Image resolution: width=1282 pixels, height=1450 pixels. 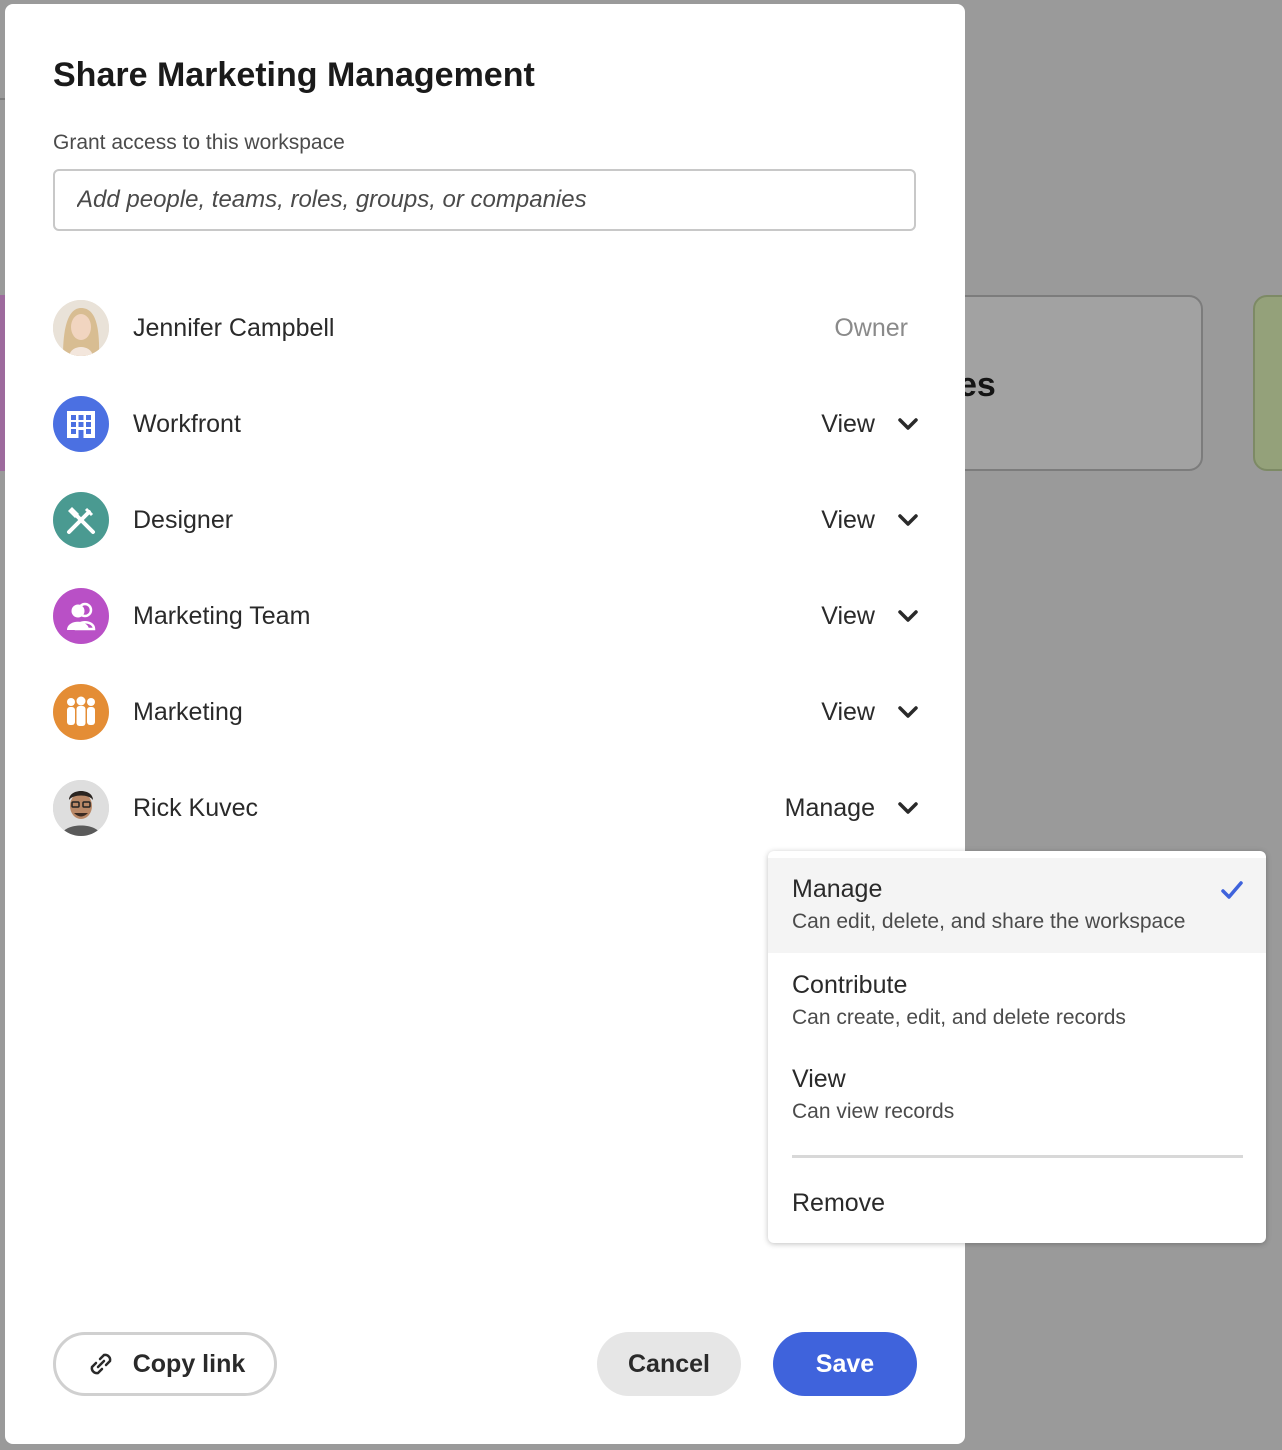 I want to click on option-title: Manage, so click(x=837, y=889).